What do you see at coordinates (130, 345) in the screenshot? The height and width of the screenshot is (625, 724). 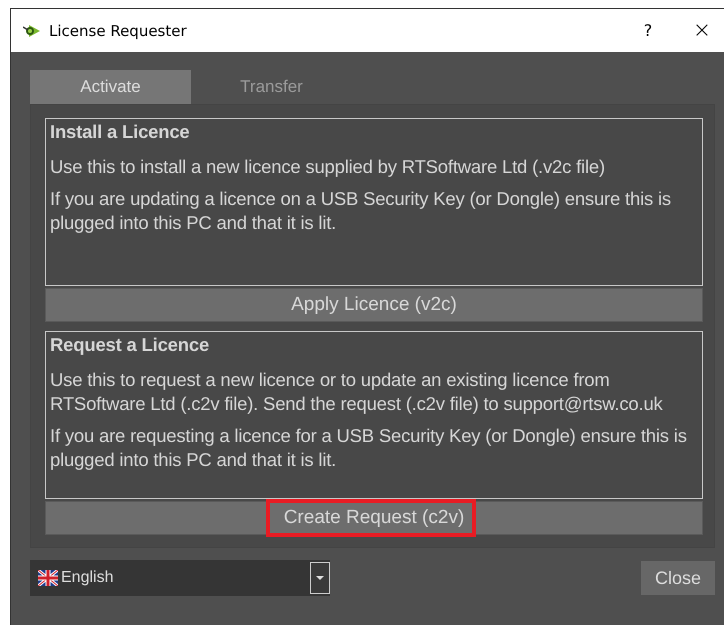 I see `section-heading: Request a Licence` at bounding box center [130, 345].